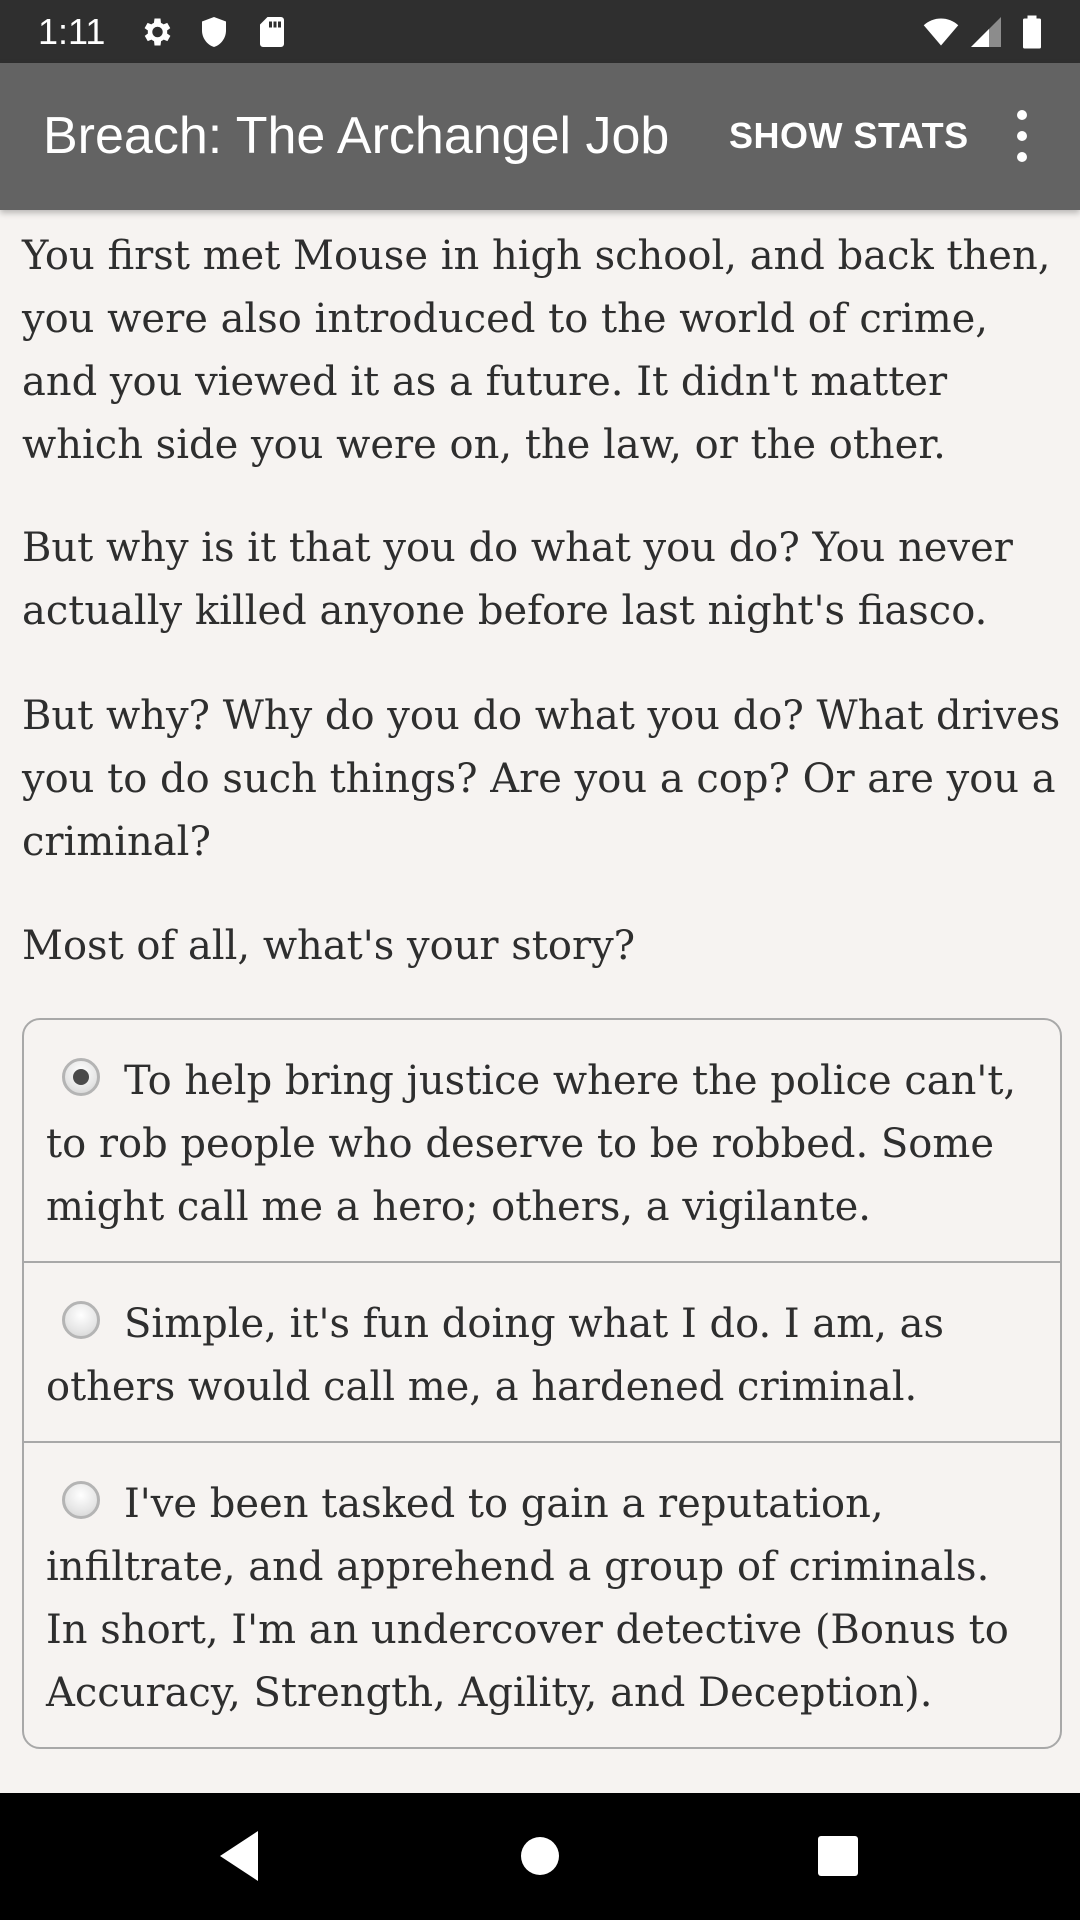 The height and width of the screenshot is (1920, 1080). What do you see at coordinates (849, 136) in the screenshot?
I see `show-stats-button: SHOW STATS` at bounding box center [849, 136].